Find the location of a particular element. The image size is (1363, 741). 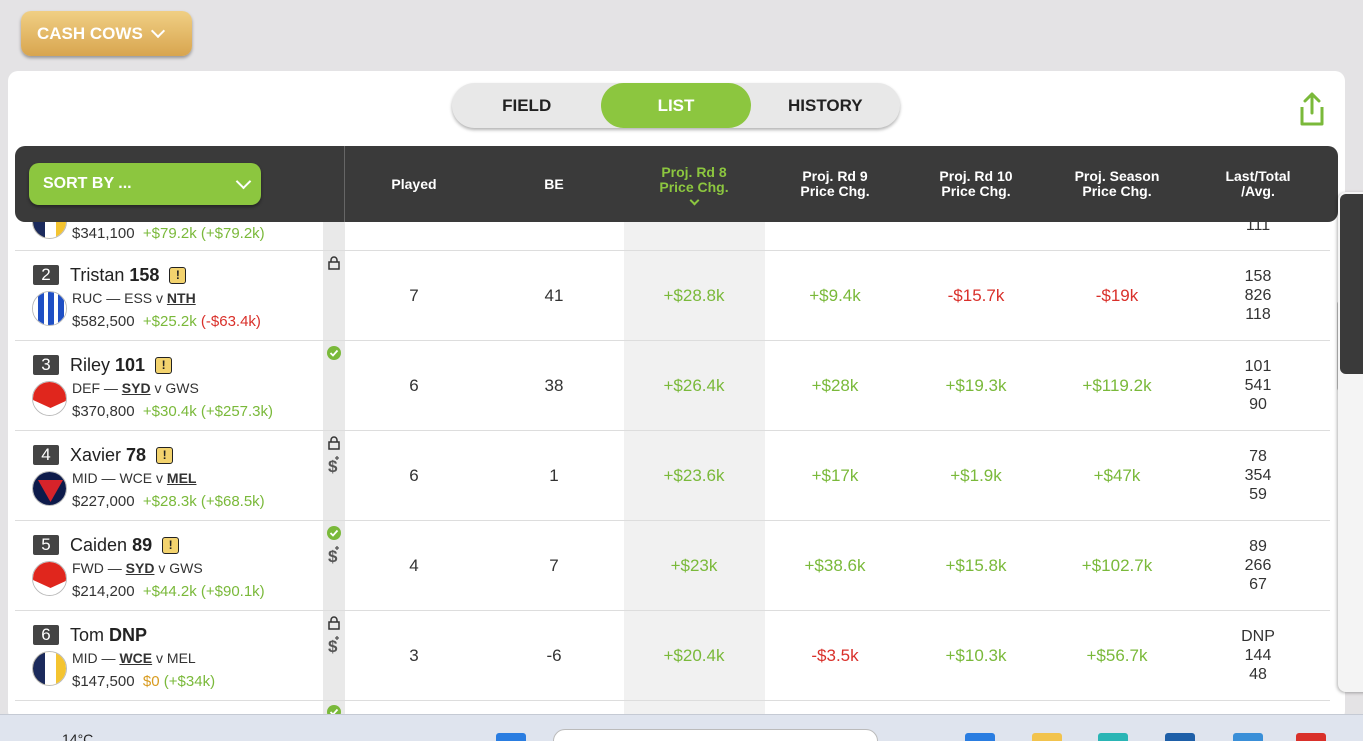

first-name: Riley is located at coordinates (90, 365).